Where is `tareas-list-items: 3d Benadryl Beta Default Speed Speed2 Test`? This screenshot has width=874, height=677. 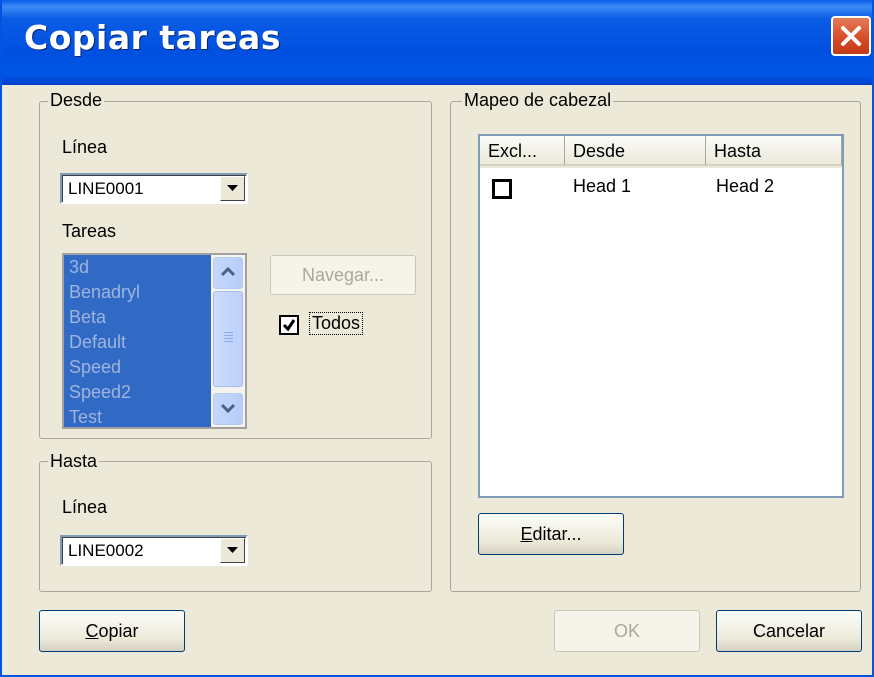 tareas-list-items: 3d Benadryl Beta Default Speed Speed2 Test is located at coordinates (139, 341).